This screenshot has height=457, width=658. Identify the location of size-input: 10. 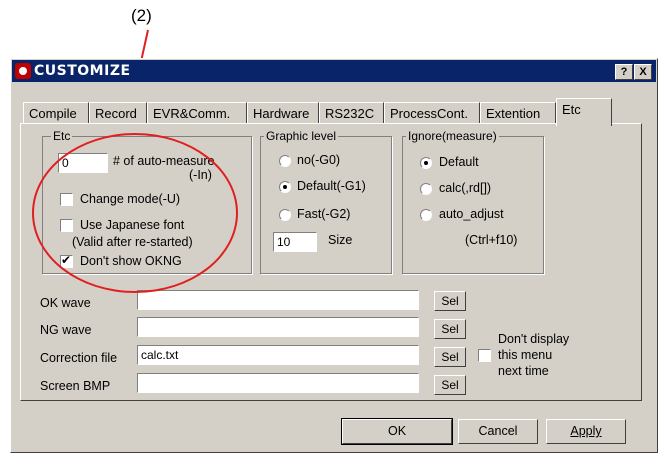
(295, 242).